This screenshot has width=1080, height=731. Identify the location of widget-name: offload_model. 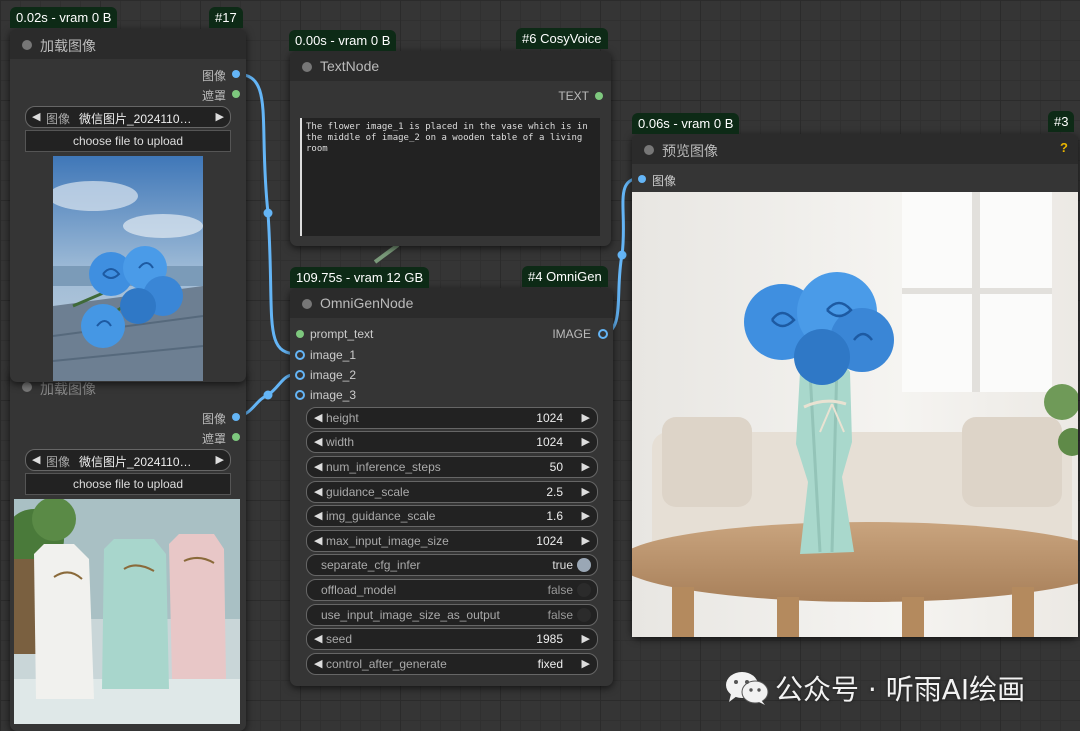
(359, 590).